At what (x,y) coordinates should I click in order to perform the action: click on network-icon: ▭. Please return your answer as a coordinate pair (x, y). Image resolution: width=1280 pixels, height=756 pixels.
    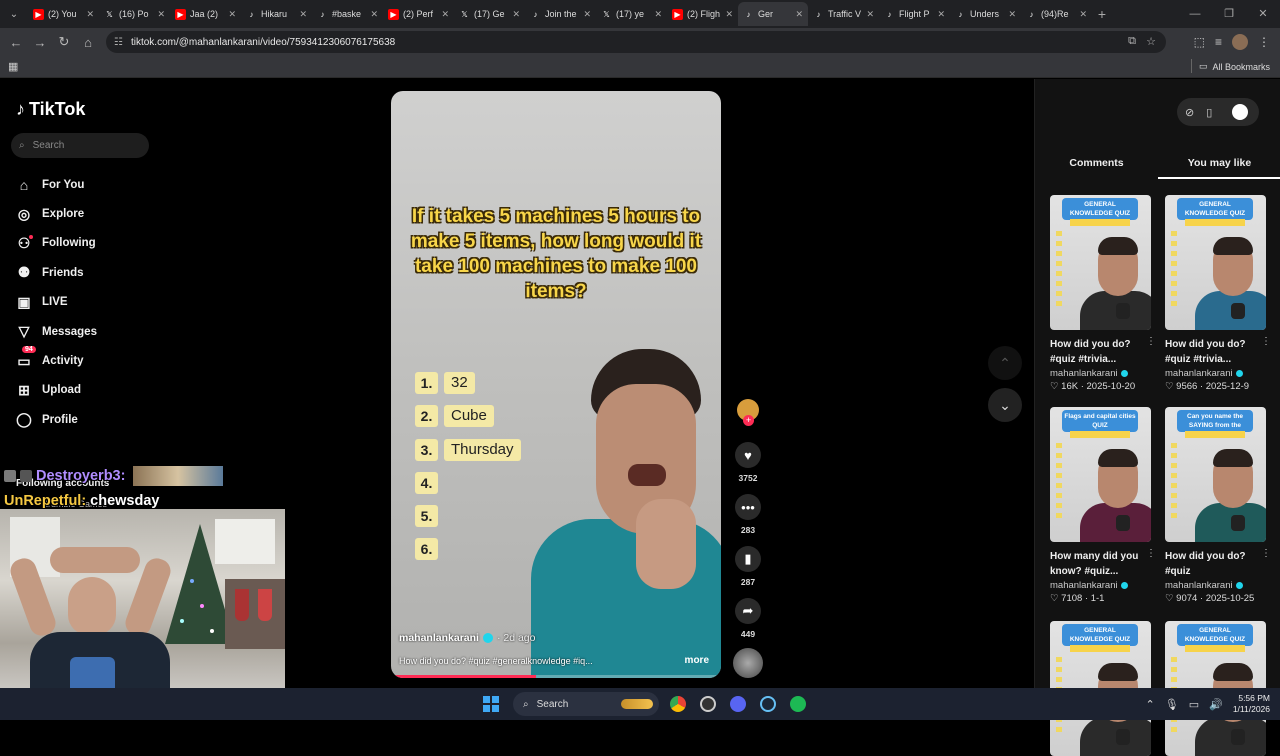
    Looking at the image, I should click on (1194, 704).